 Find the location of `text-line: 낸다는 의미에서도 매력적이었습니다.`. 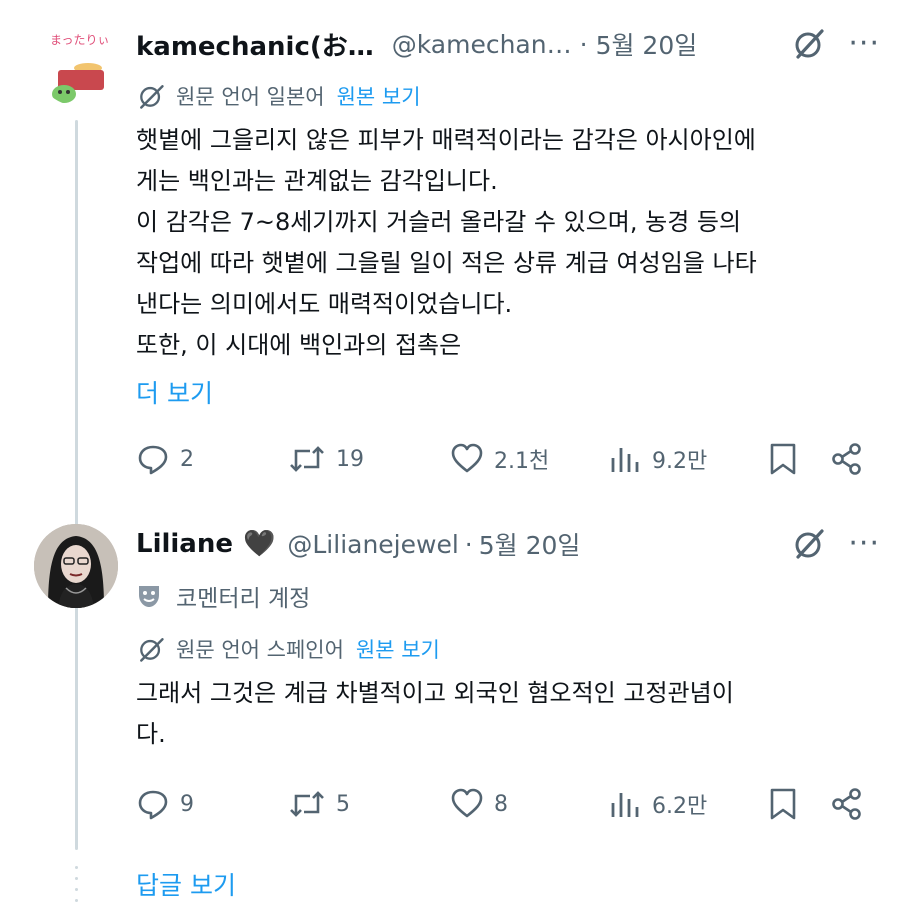

text-line: 낸다는 의미에서도 매력적이었습니다. is located at coordinates (324, 304).